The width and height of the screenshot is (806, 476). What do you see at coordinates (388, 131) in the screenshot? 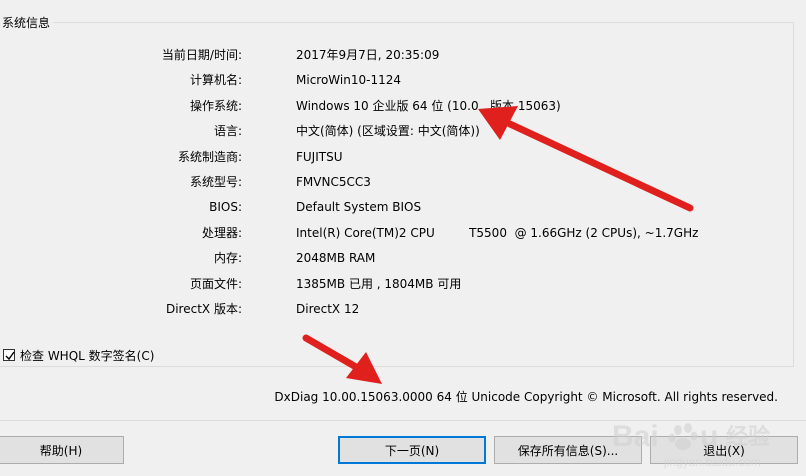
I see `info-value: 中文(简体) (区域设置: 中文(简体))` at bounding box center [388, 131].